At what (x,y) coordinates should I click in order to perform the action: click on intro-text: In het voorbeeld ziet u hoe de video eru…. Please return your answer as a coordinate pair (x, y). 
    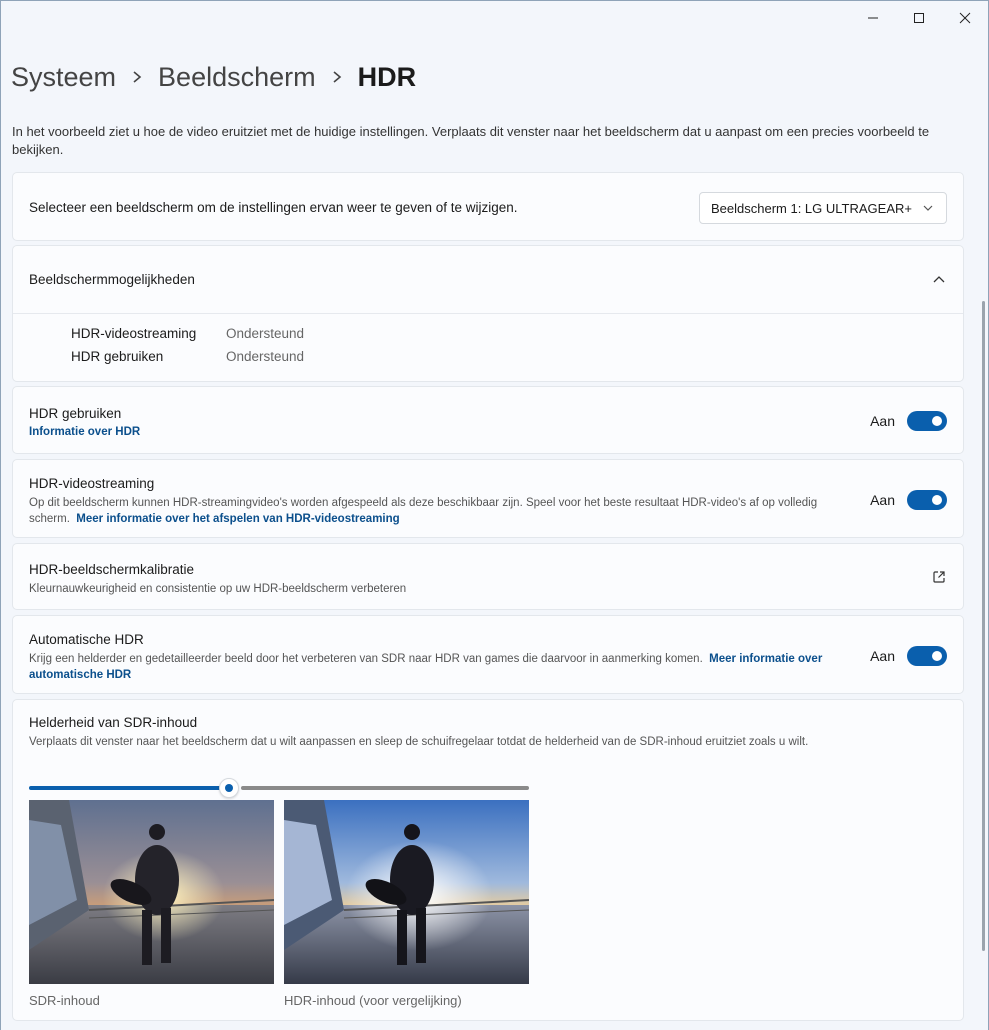
    Looking at the image, I should click on (471, 140).